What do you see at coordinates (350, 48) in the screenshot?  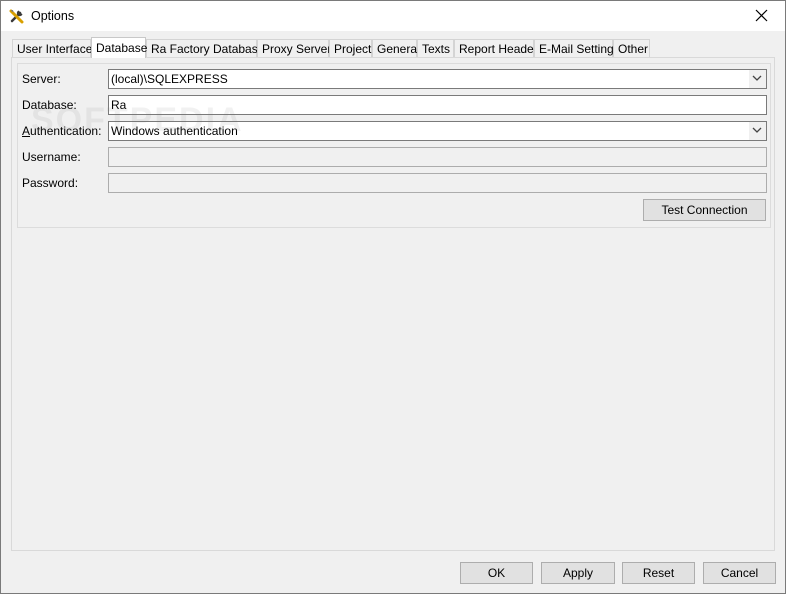 I see `tab-project: Project` at bounding box center [350, 48].